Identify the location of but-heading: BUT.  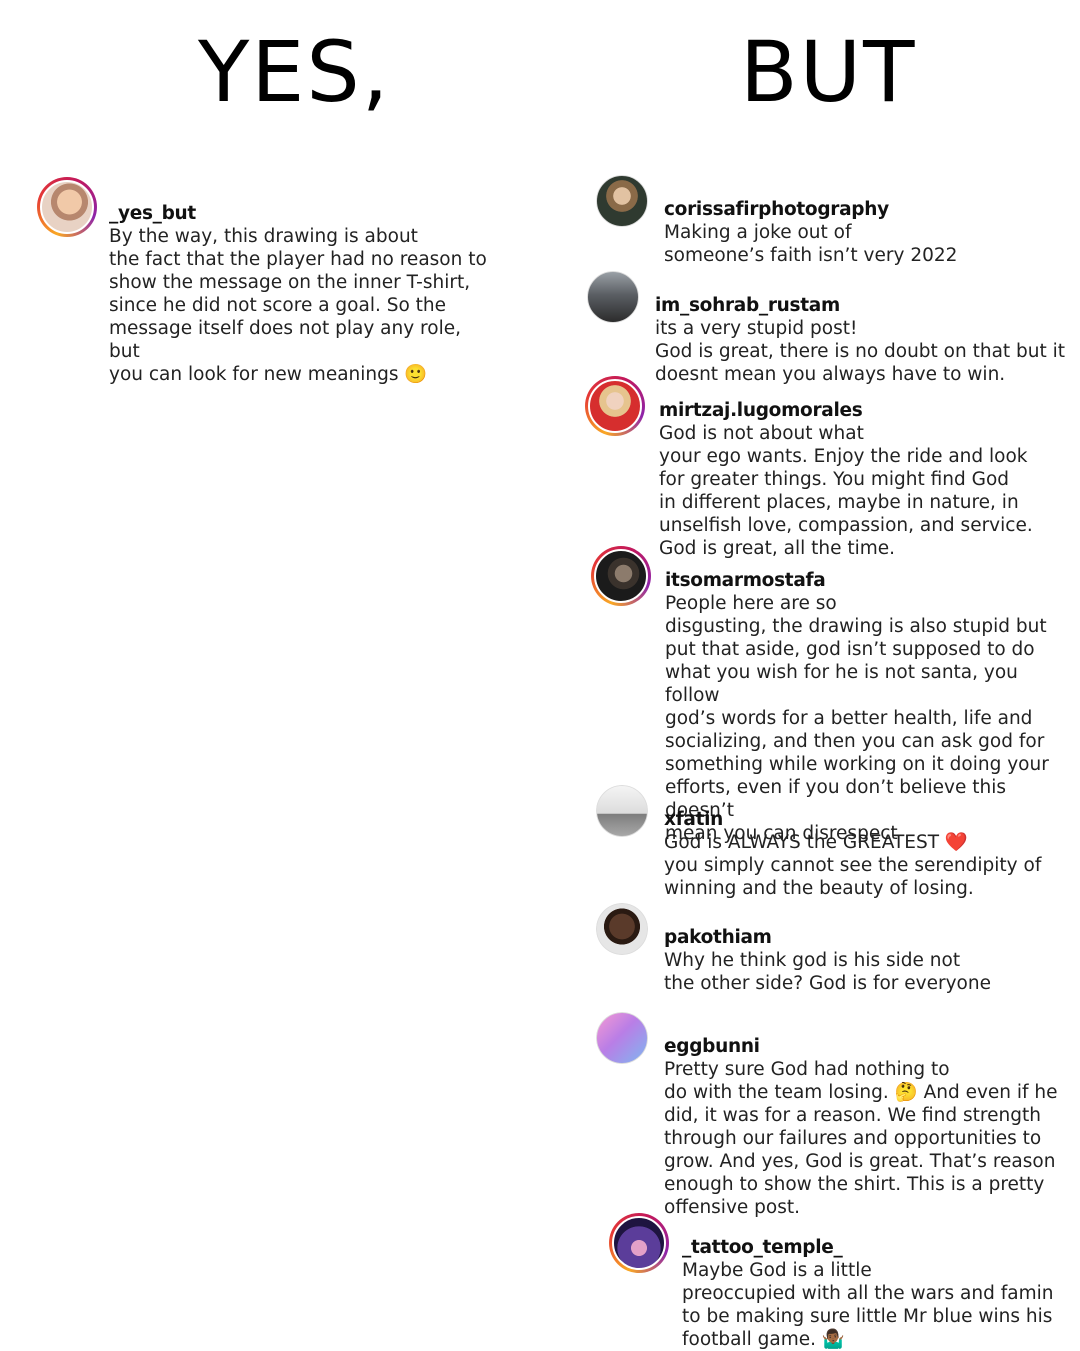
(828, 72).